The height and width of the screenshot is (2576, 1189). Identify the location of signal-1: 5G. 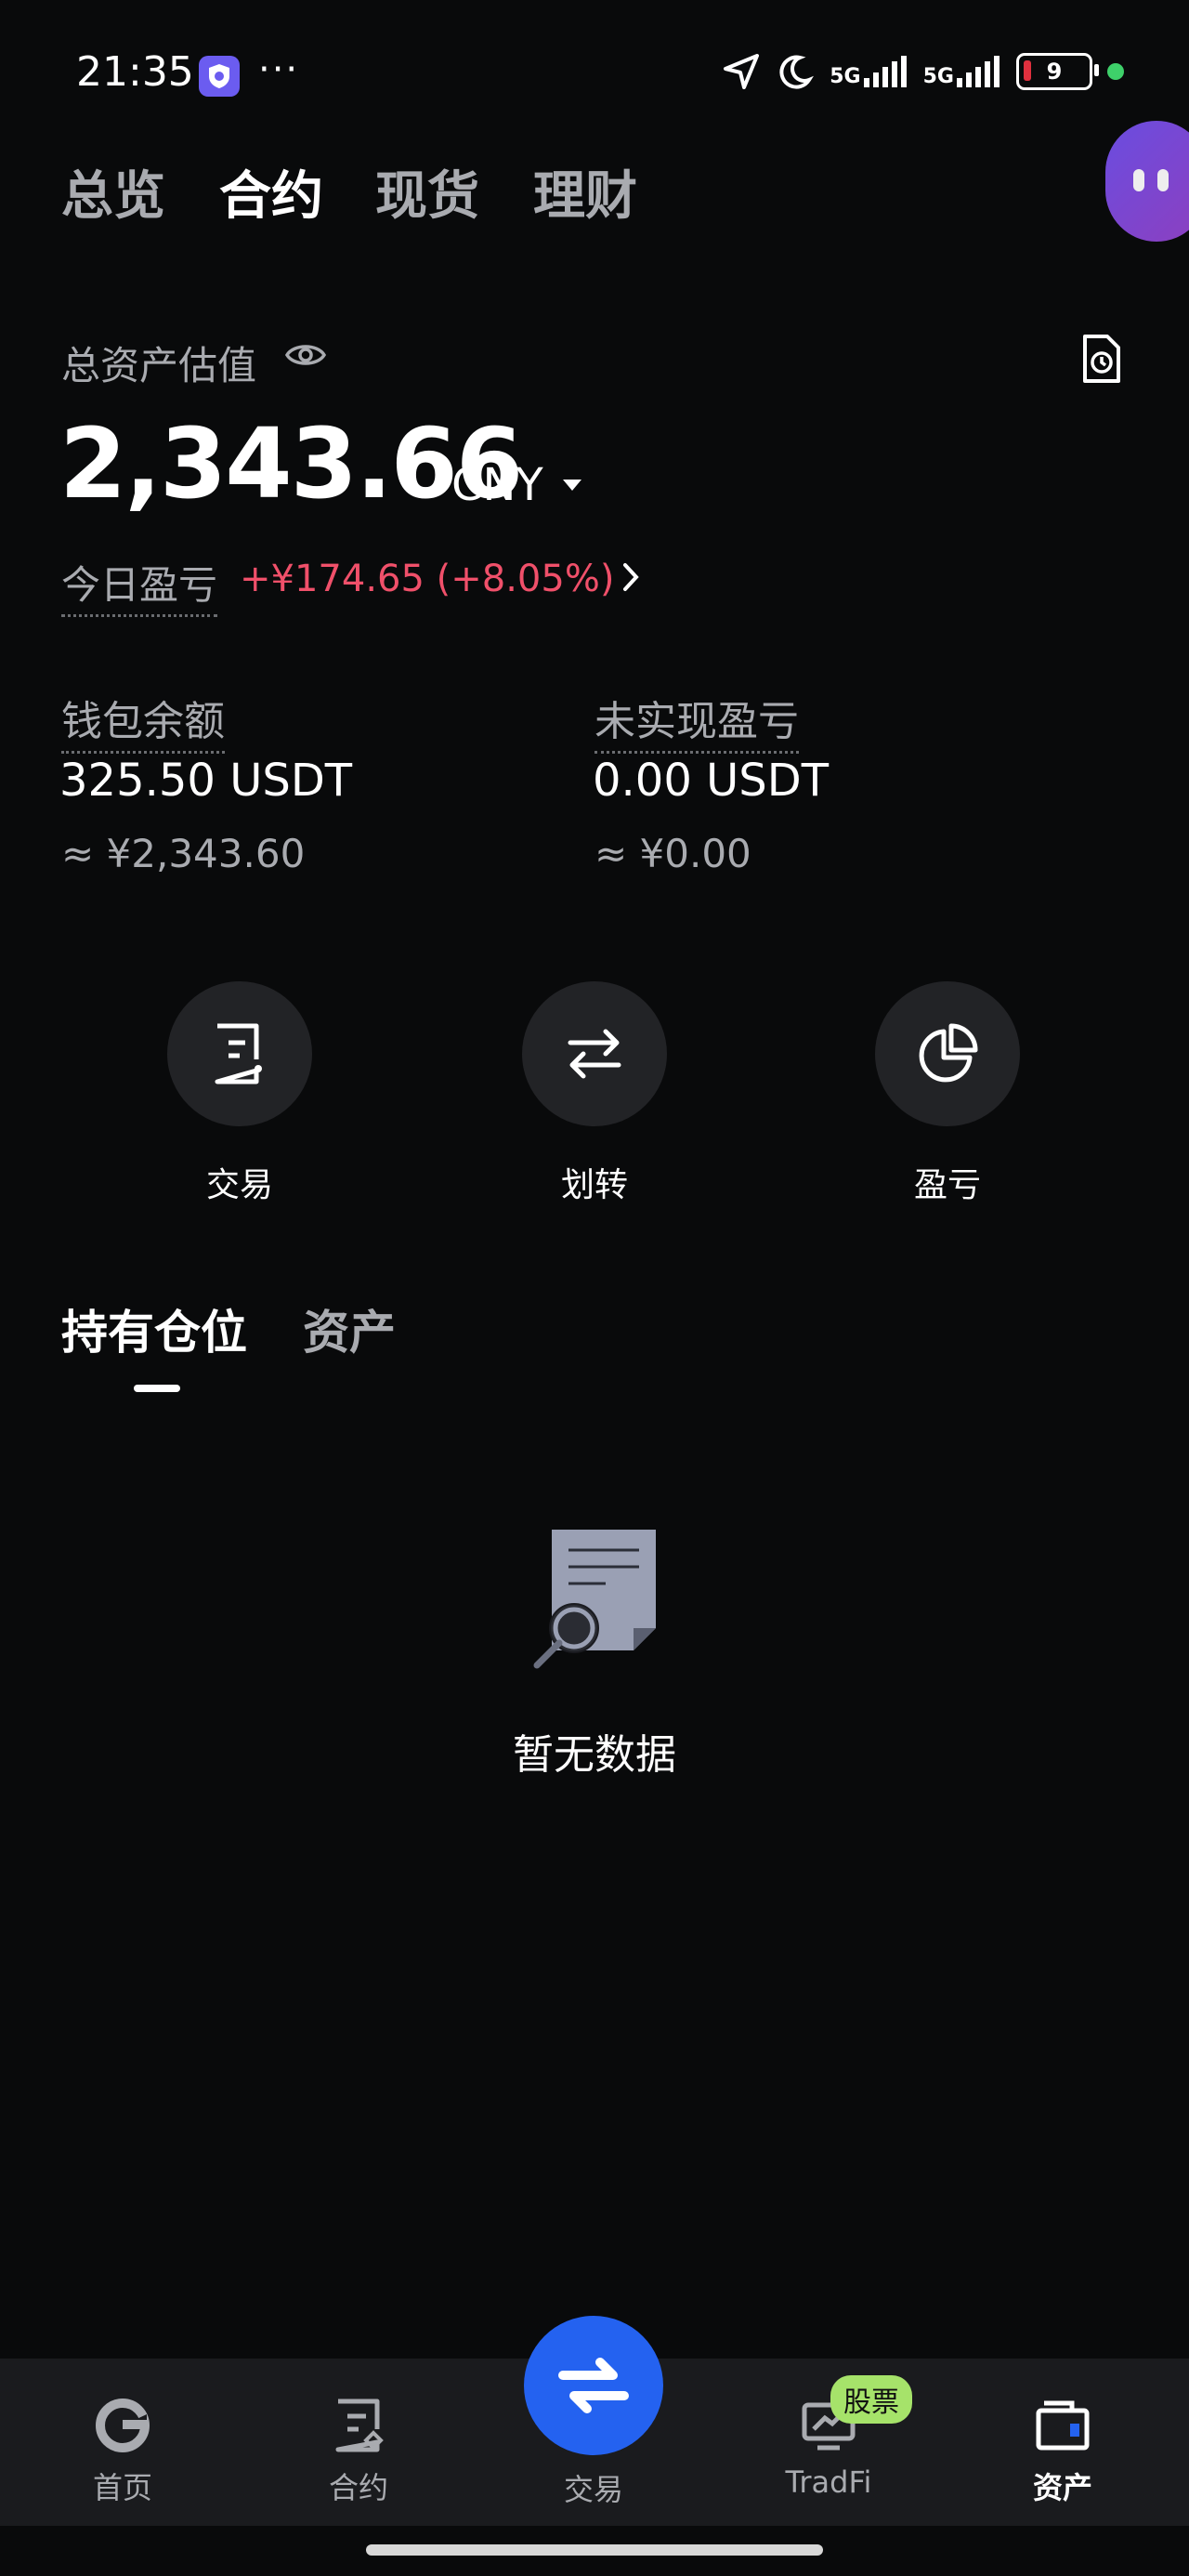
(869, 71).